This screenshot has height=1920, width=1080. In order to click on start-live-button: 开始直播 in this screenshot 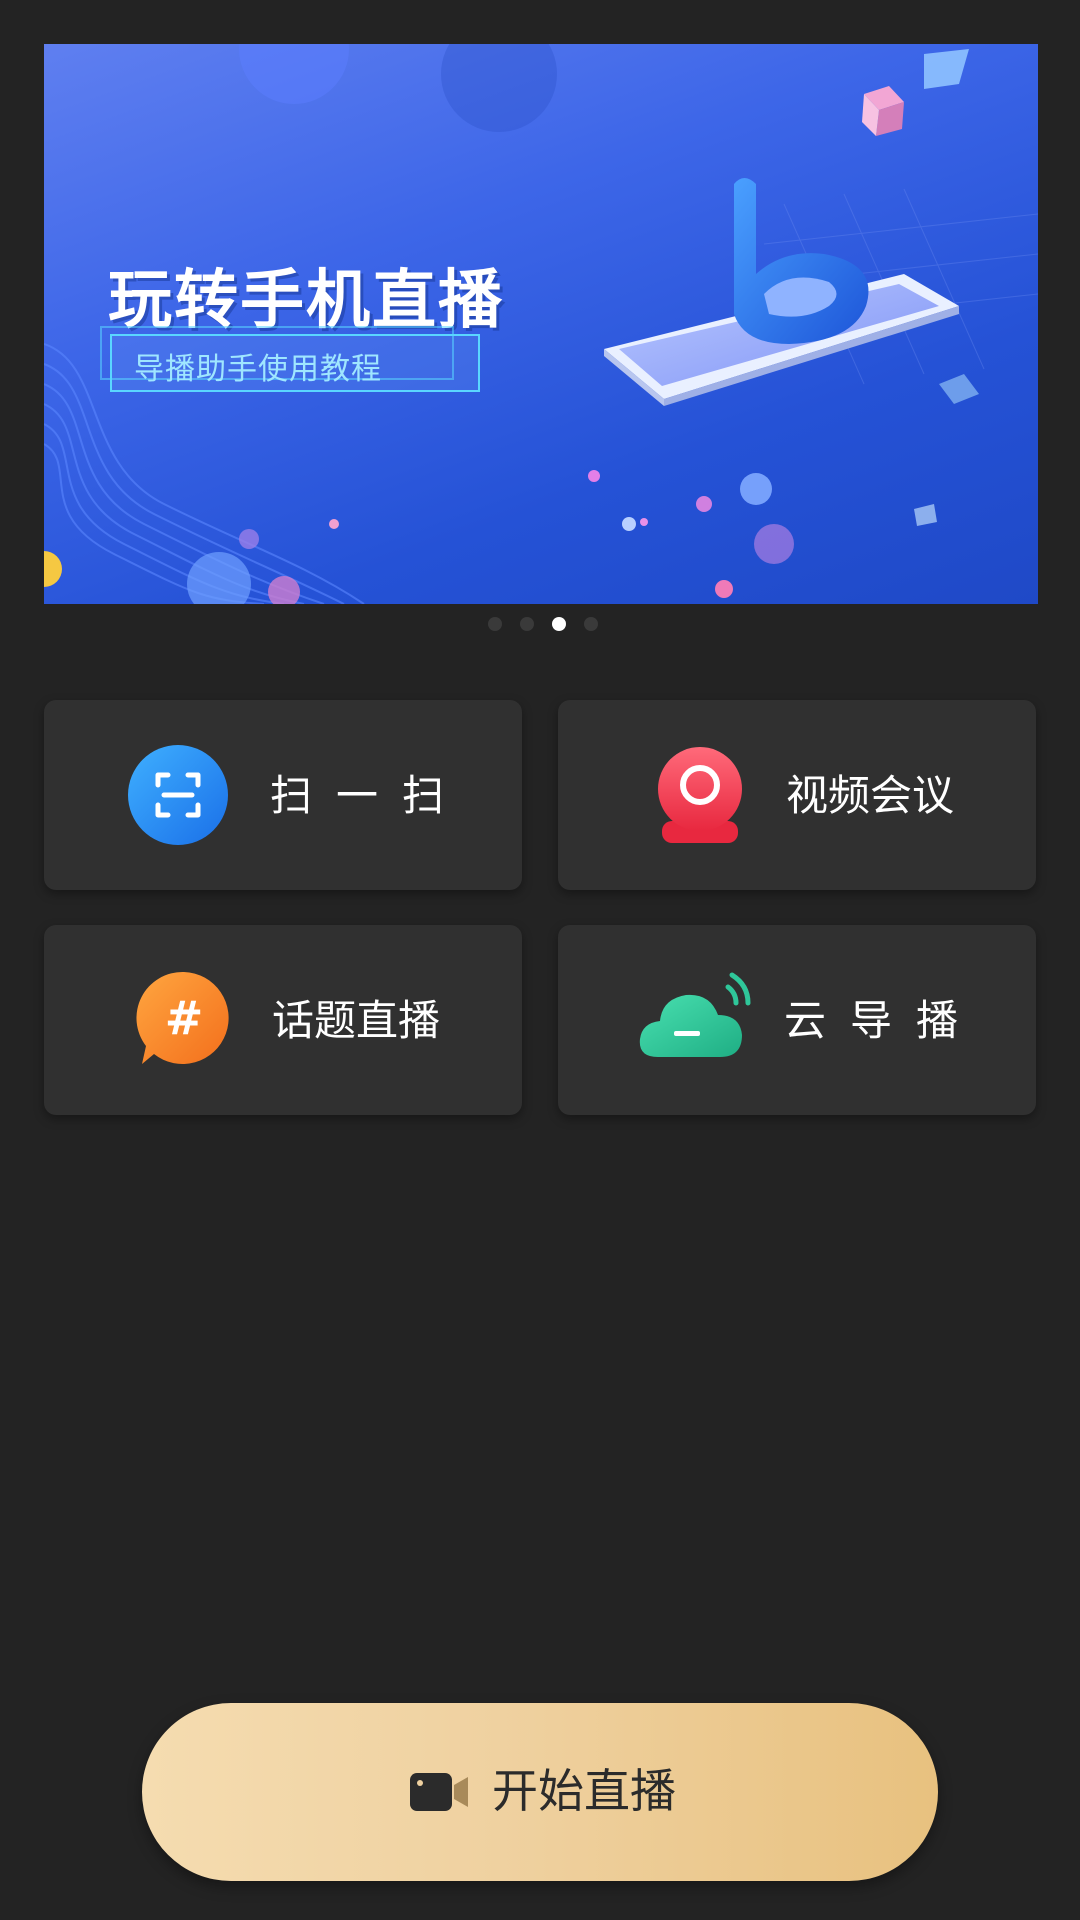, I will do `click(540, 1792)`.